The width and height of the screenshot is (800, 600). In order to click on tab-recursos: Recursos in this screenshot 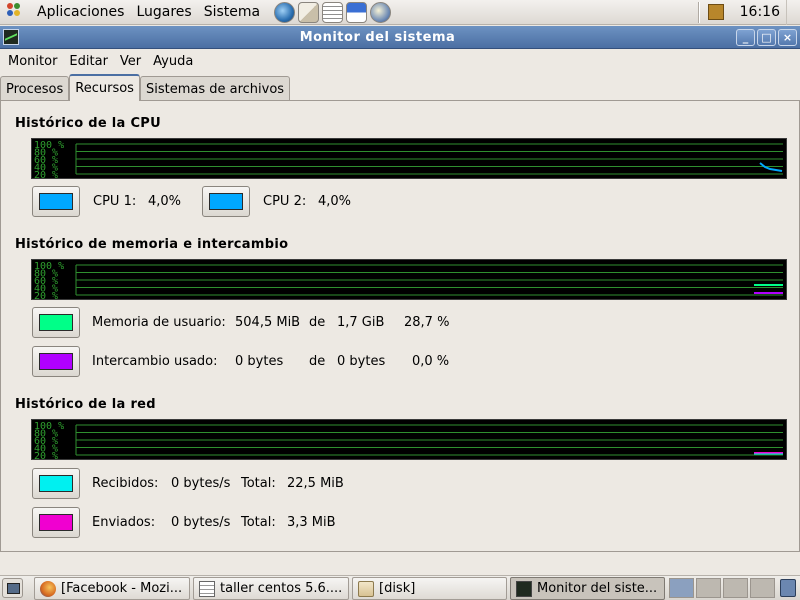, I will do `click(104, 87)`.